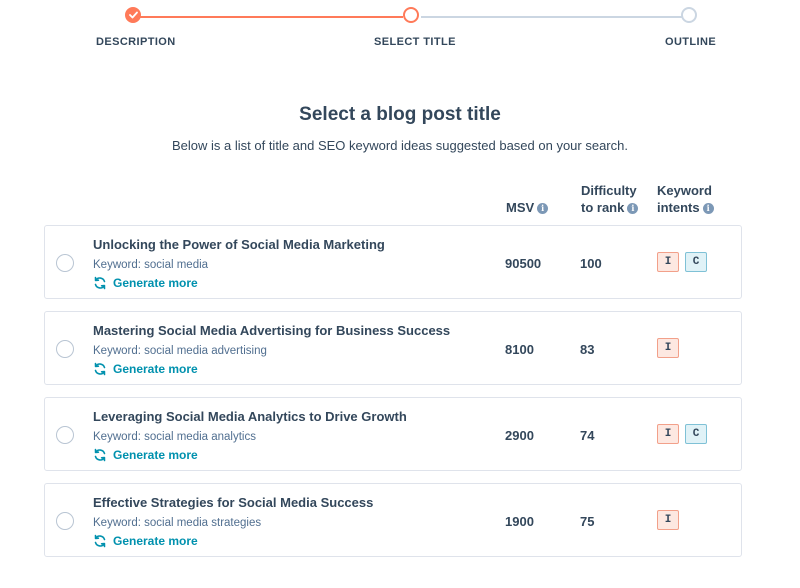 The height and width of the screenshot is (588, 800). Describe the element at coordinates (610, 199) in the screenshot. I see `column-header-difficulty: Difficulty to rank i` at that location.